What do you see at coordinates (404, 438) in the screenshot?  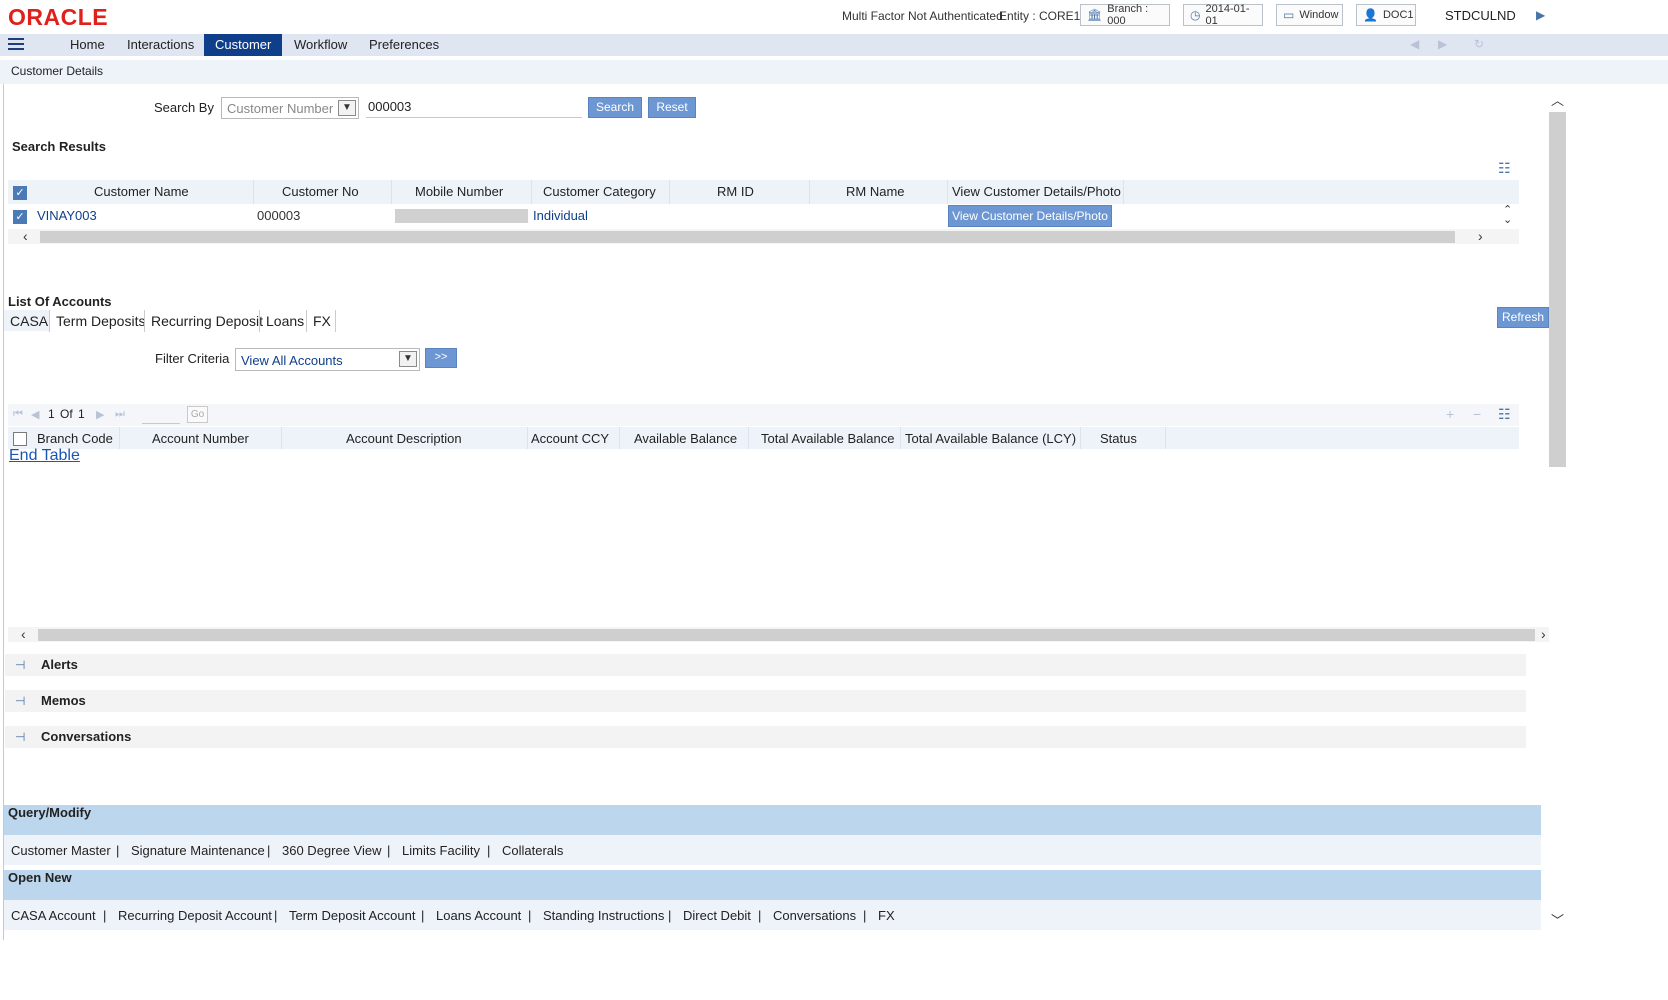 I see `col-account-description: Account Description` at bounding box center [404, 438].